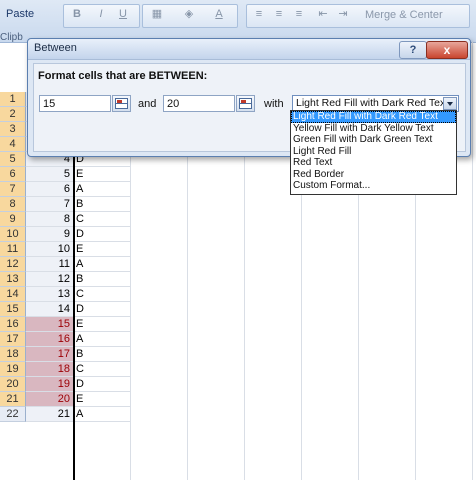  What do you see at coordinates (49, 189) in the screenshot?
I see `cell-a: 6` at bounding box center [49, 189].